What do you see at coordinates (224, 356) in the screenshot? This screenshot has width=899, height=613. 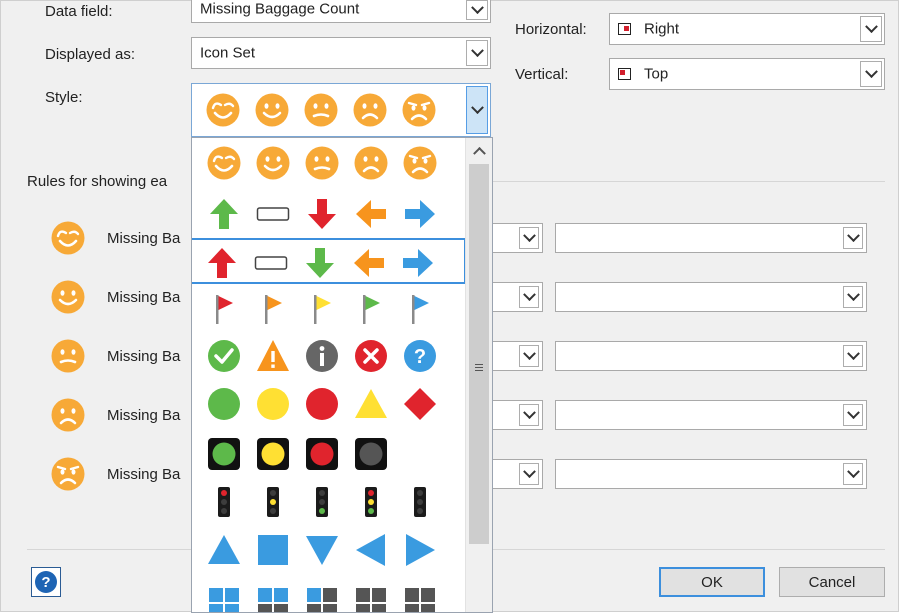 I see `check-circle-icon` at bounding box center [224, 356].